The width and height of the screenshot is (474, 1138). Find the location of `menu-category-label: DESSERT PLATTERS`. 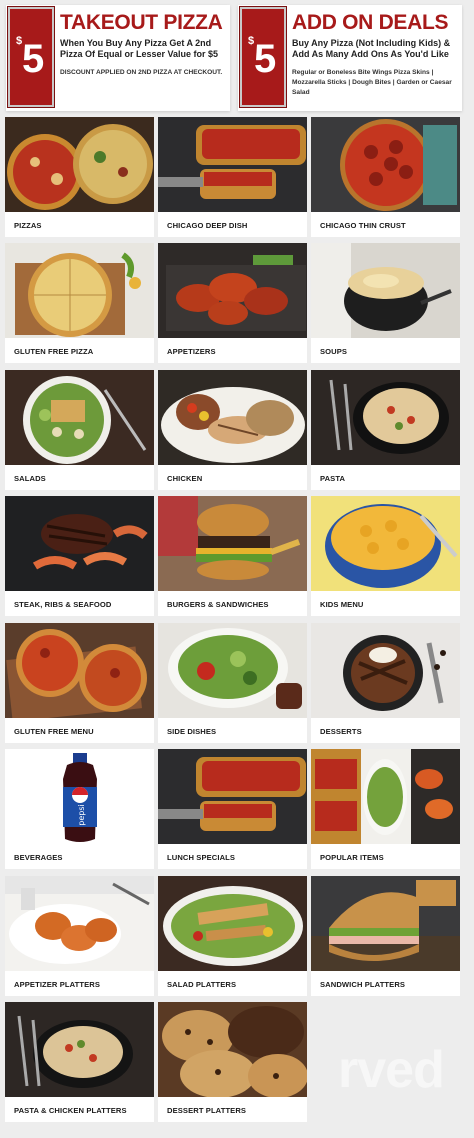

menu-category-label: DESSERT PLATTERS is located at coordinates (206, 1110).